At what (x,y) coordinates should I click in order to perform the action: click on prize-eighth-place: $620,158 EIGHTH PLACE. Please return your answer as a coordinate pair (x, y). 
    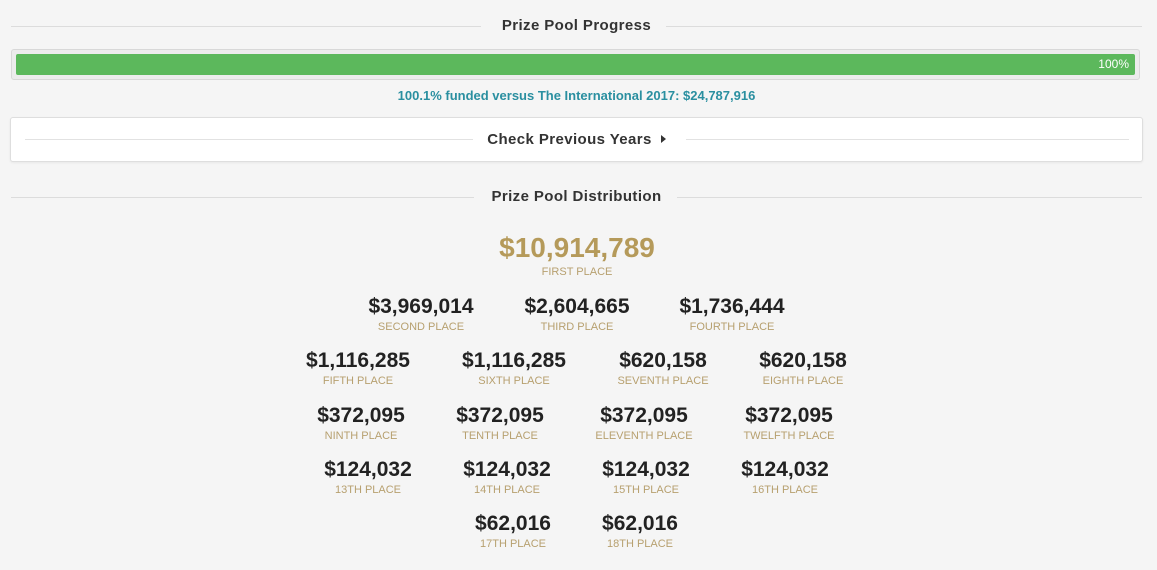
    Looking at the image, I should click on (803, 368).